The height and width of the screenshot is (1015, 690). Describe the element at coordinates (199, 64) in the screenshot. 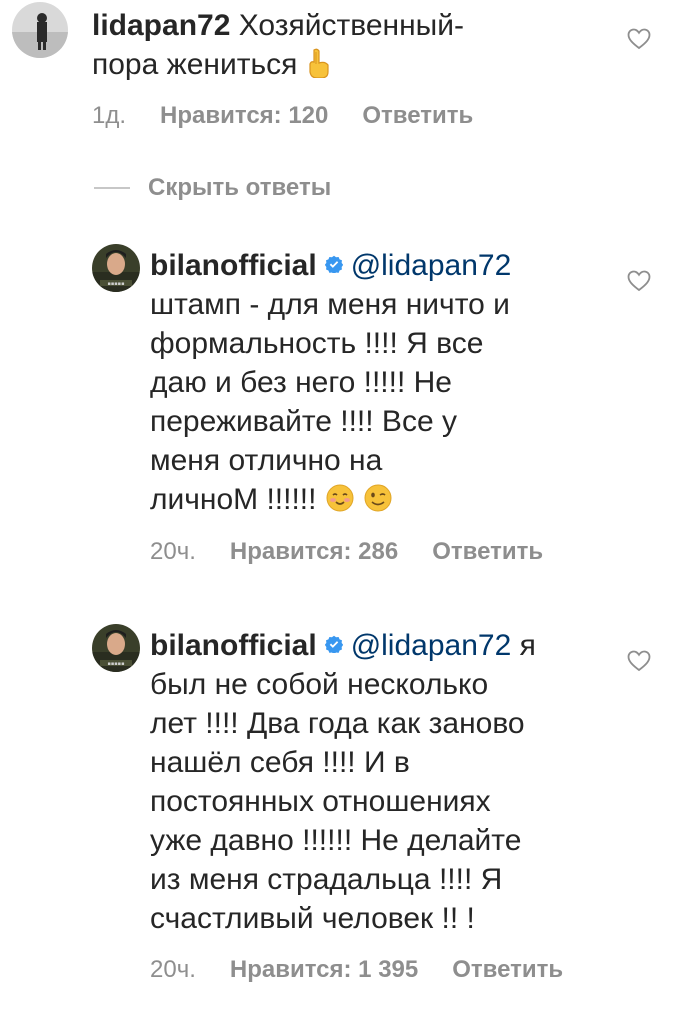

I see `comment-line2: пора жениться` at that location.